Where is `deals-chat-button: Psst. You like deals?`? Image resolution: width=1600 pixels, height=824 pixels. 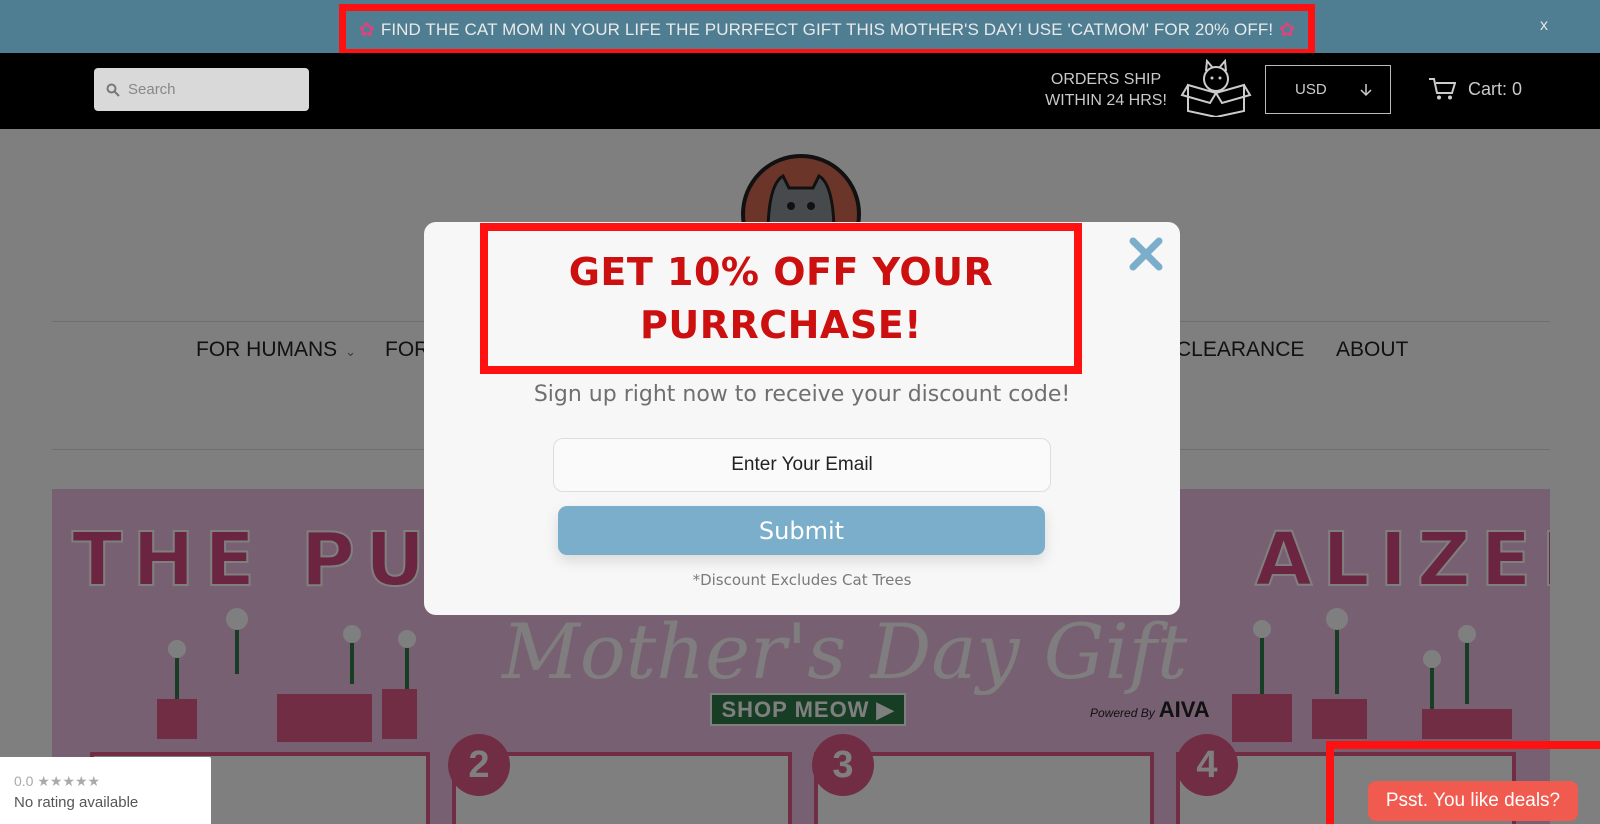
deals-chat-button: Psst. You like deals? is located at coordinates (1473, 801).